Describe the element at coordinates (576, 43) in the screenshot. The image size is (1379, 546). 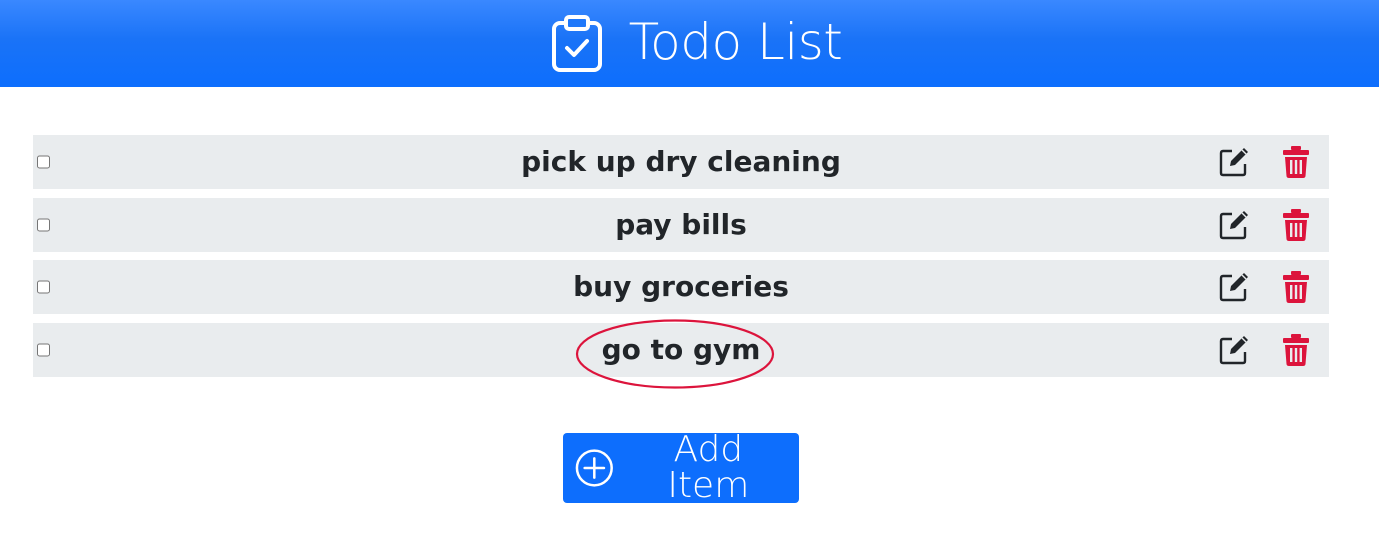
I see `clipboard-check-icon` at that location.